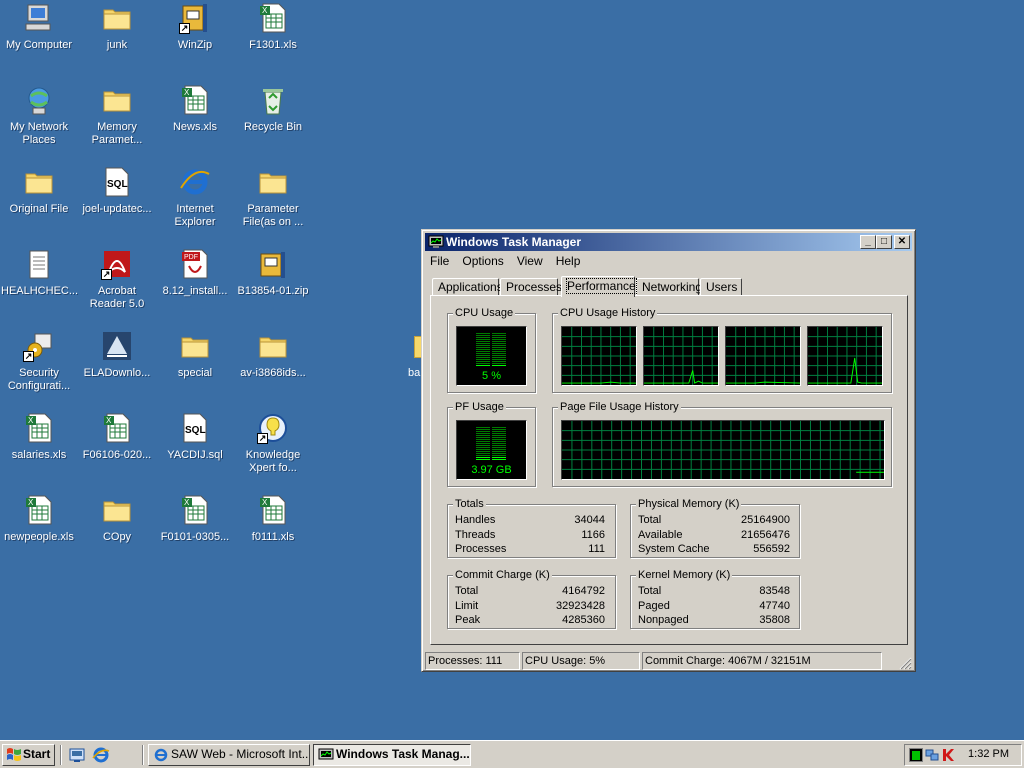  I want to click on tab-users: Users, so click(721, 287).